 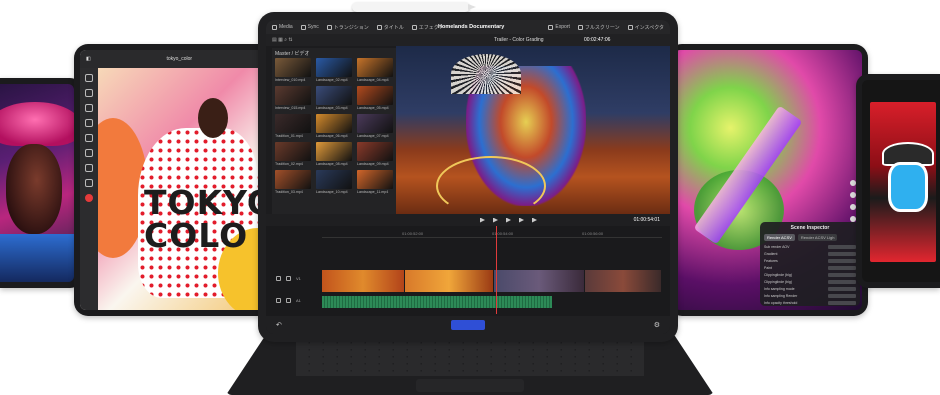 What do you see at coordinates (533, 130) in the screenshot?
I see `video-viewer` at bounding box center [533, 130].